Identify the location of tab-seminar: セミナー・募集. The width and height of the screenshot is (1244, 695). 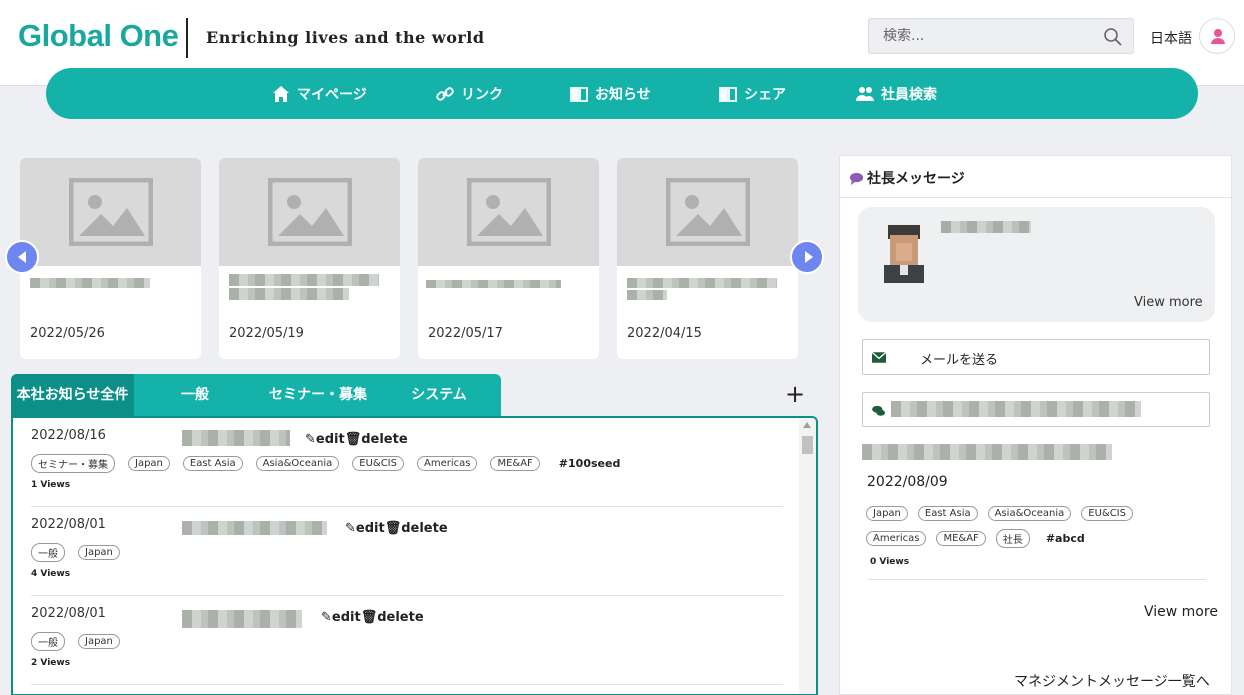
(318, 395).